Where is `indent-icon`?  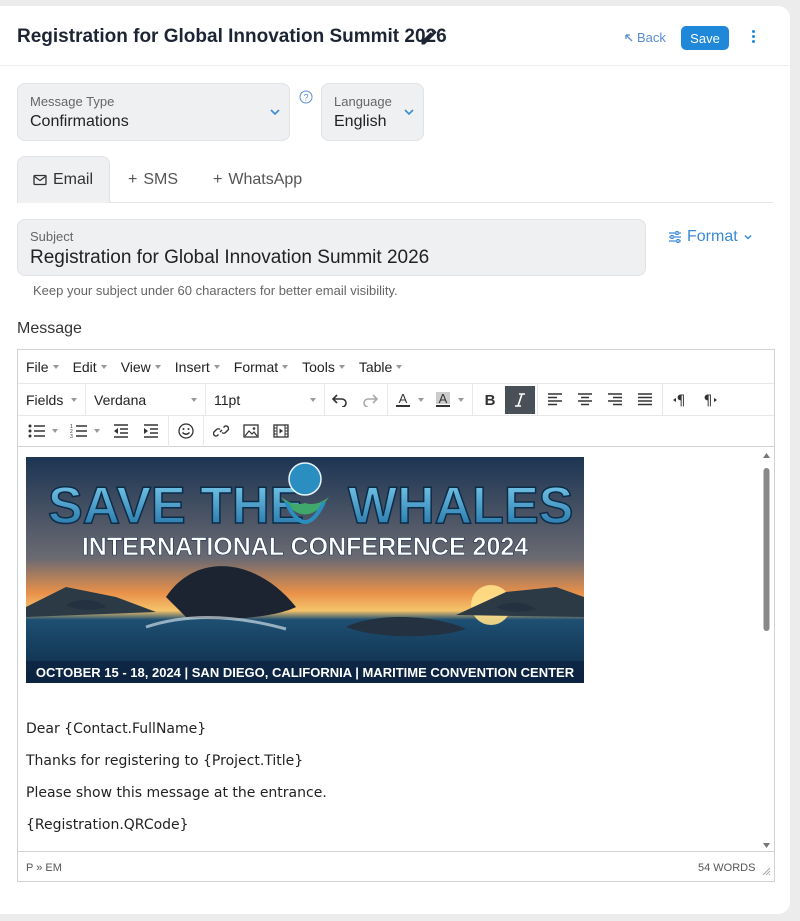
indent-icon is located at coordinates (151, 431).